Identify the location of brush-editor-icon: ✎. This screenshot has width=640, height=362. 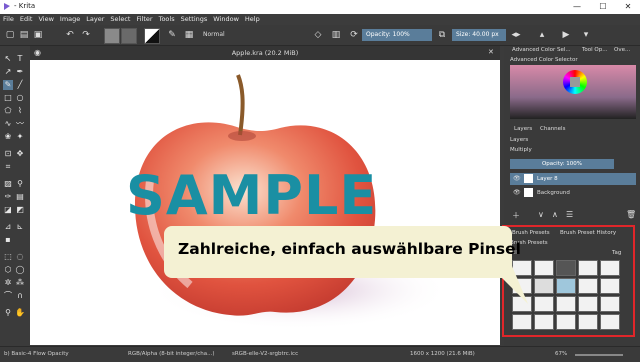
(172, 35).